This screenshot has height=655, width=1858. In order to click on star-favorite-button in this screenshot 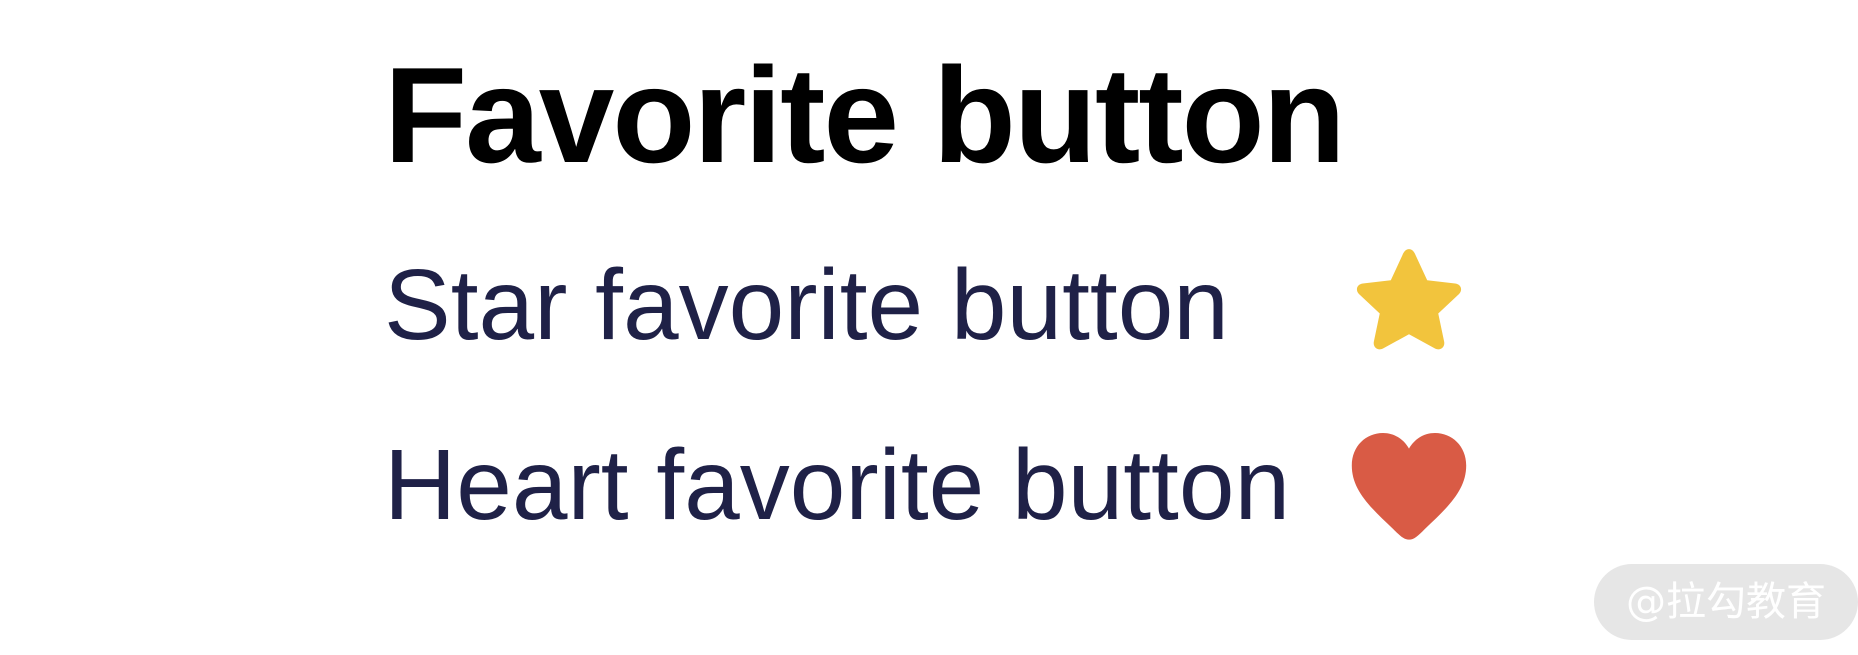, I will do `click(1409, 305)`.